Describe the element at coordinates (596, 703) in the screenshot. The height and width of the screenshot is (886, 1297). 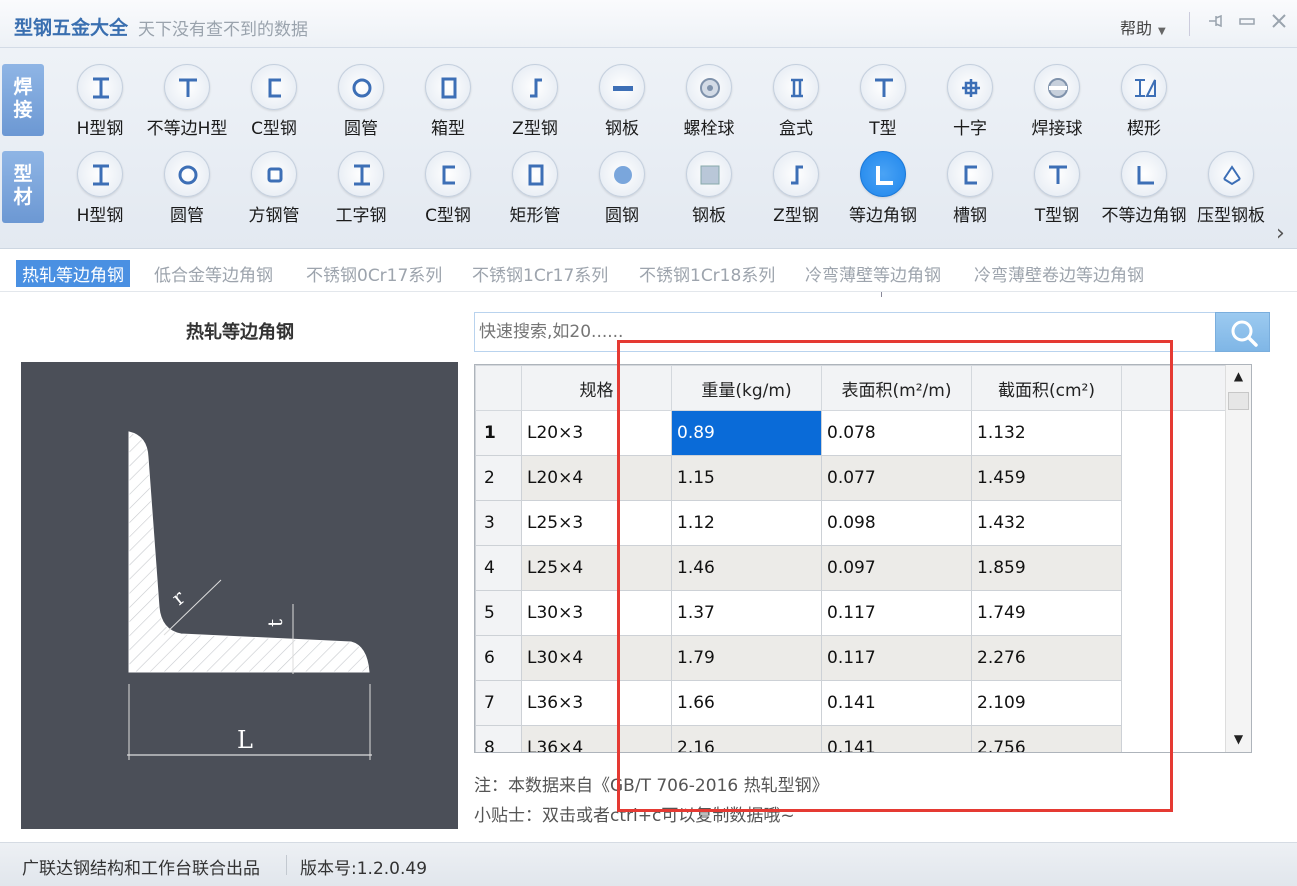
I see `cell-spec: L36×3` at that location.